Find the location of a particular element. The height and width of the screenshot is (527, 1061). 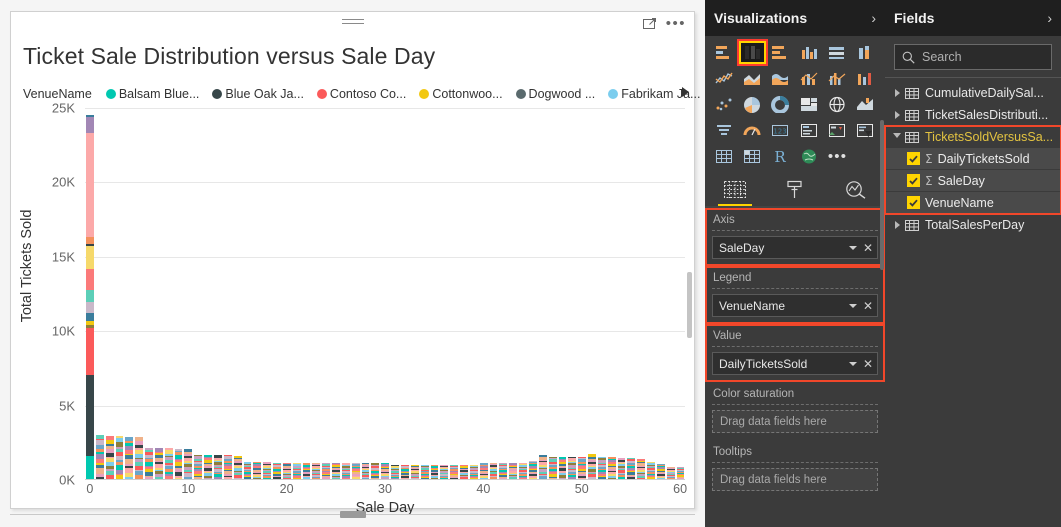

slicer-icon is located at coordinates (866, 130).